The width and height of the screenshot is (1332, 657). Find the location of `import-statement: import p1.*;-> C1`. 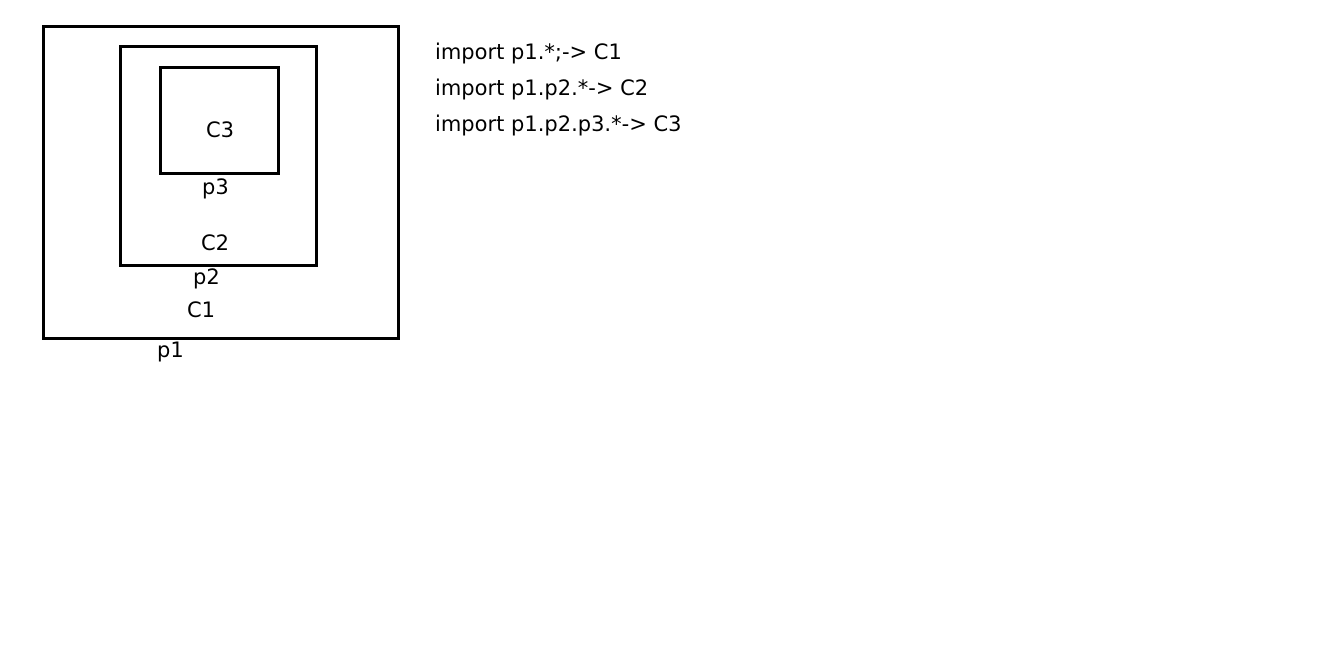

import-statement: import p1.*;-> C1 is located at coordinates (528, 52).